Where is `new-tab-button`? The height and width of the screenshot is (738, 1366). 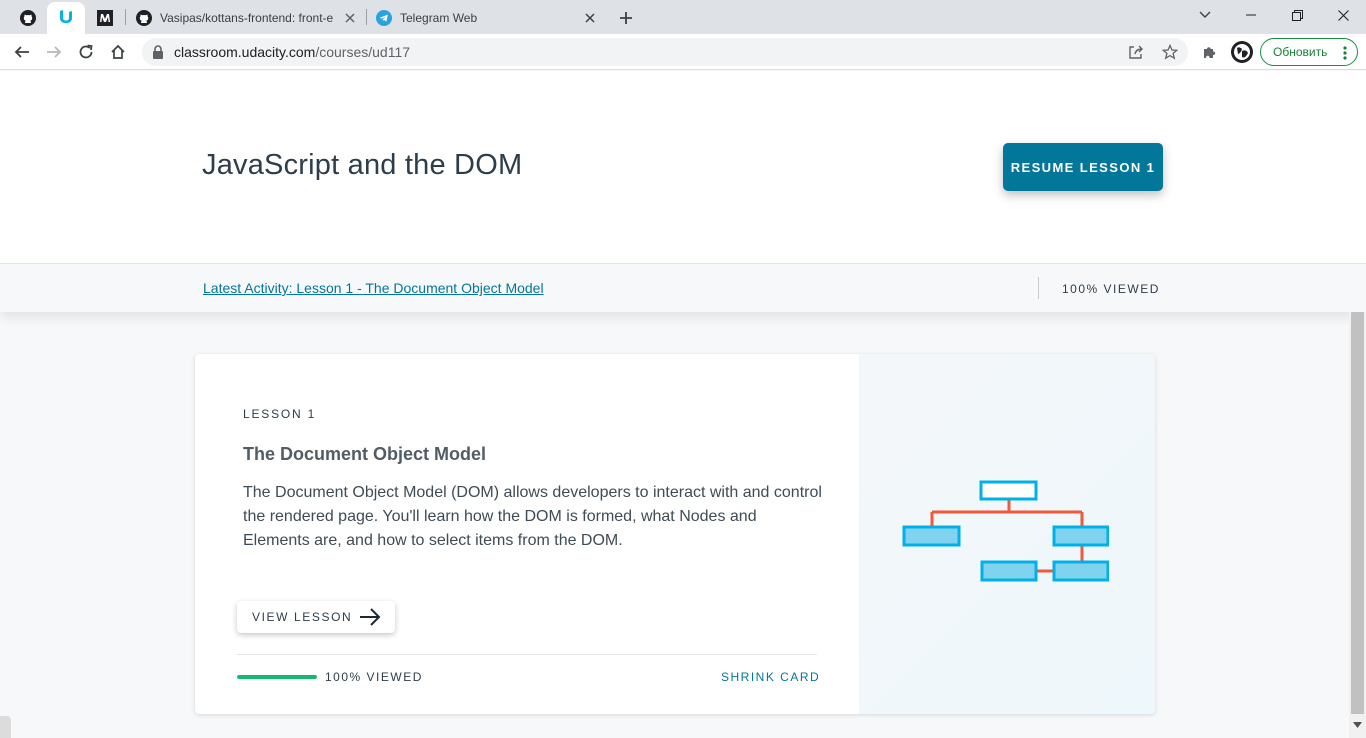
new-tab-button is located at coordinates (626, 18).